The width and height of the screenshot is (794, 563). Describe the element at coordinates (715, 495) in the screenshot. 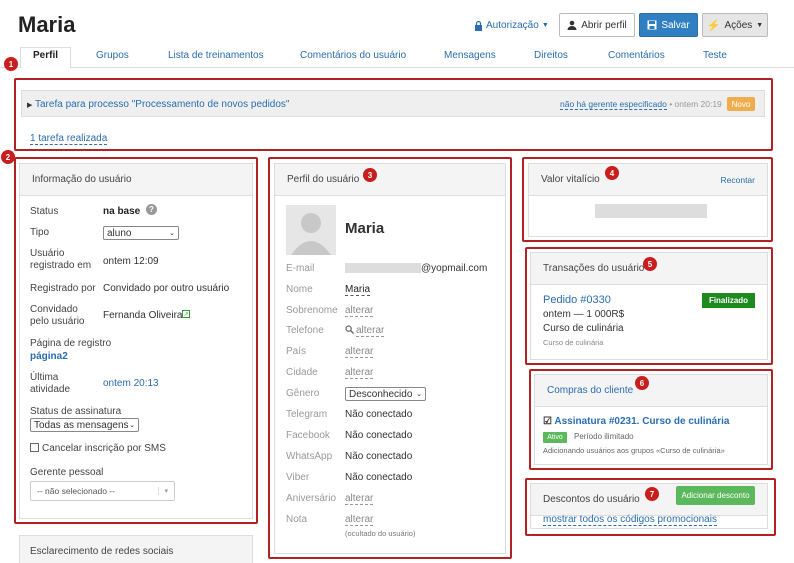

I see `add-discount-button: Adicionar desconto` at that location.